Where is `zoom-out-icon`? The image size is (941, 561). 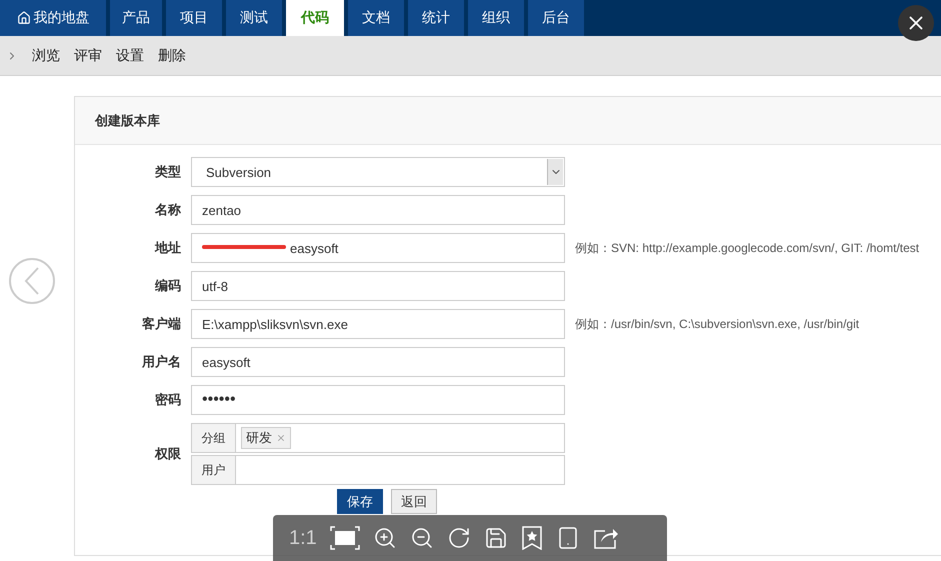
zoom-out-icon is located at coordinates (422, 538).